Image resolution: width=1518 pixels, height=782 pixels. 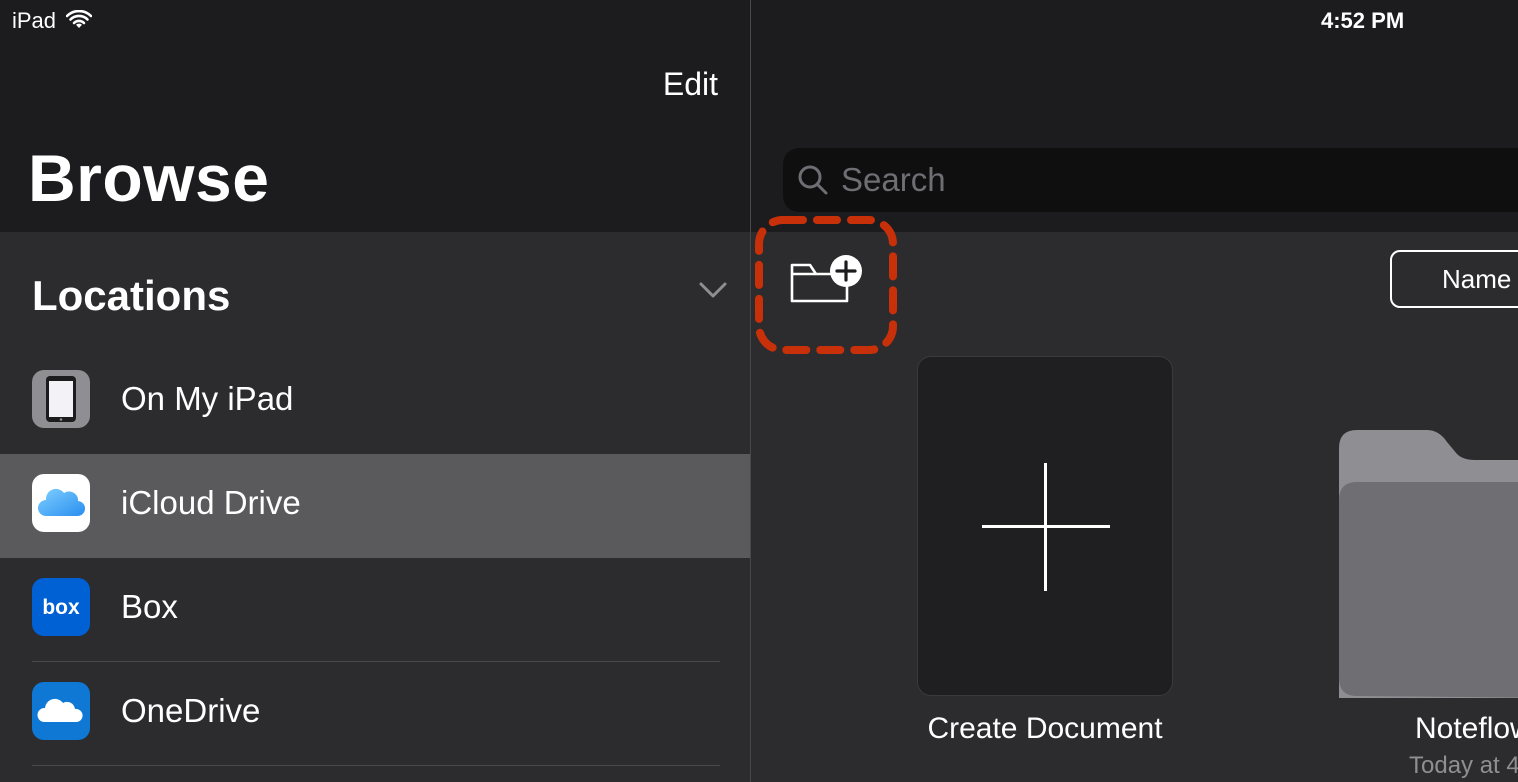 I want to click on box-logo-text: box, so click(x=61, y=607).